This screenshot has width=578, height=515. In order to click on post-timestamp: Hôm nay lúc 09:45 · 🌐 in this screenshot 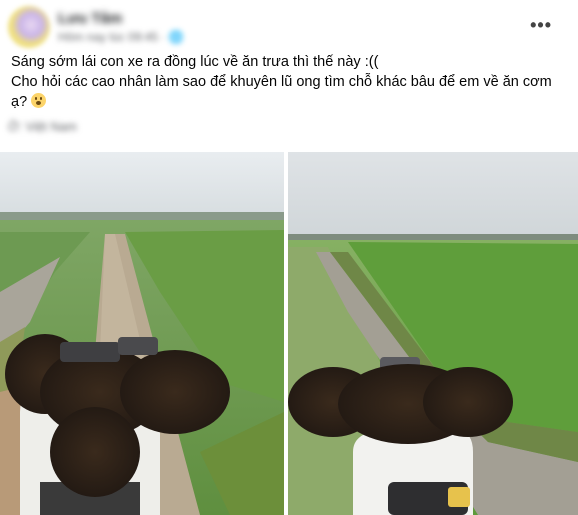, I will do `click(121, 37)`.